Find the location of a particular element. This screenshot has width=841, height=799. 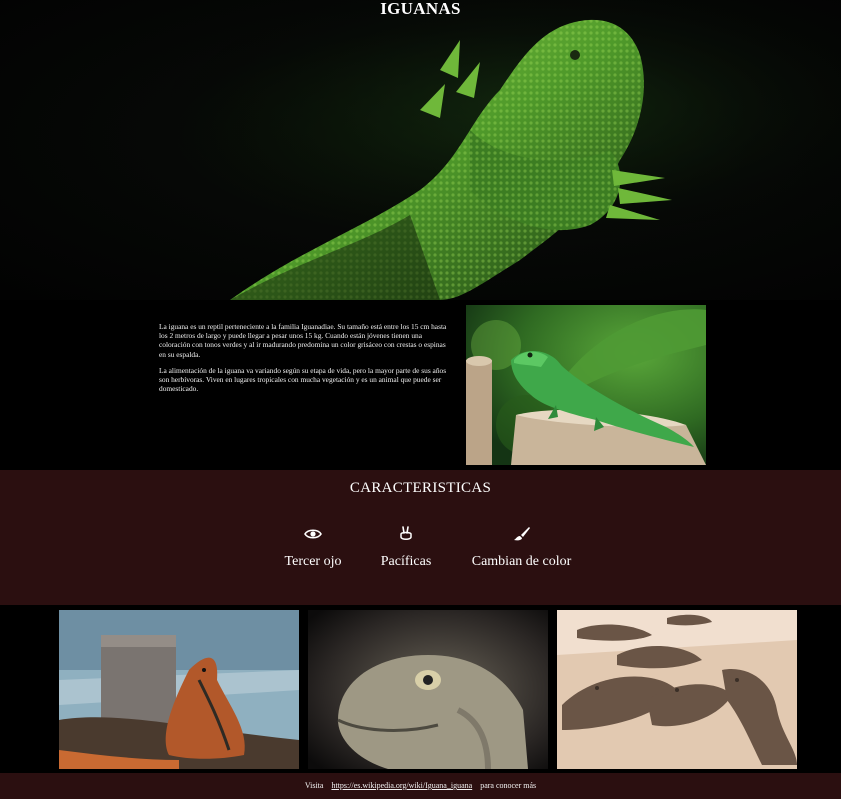

features-title: CARACTERISTICAS is located at coordinates (420, 488).